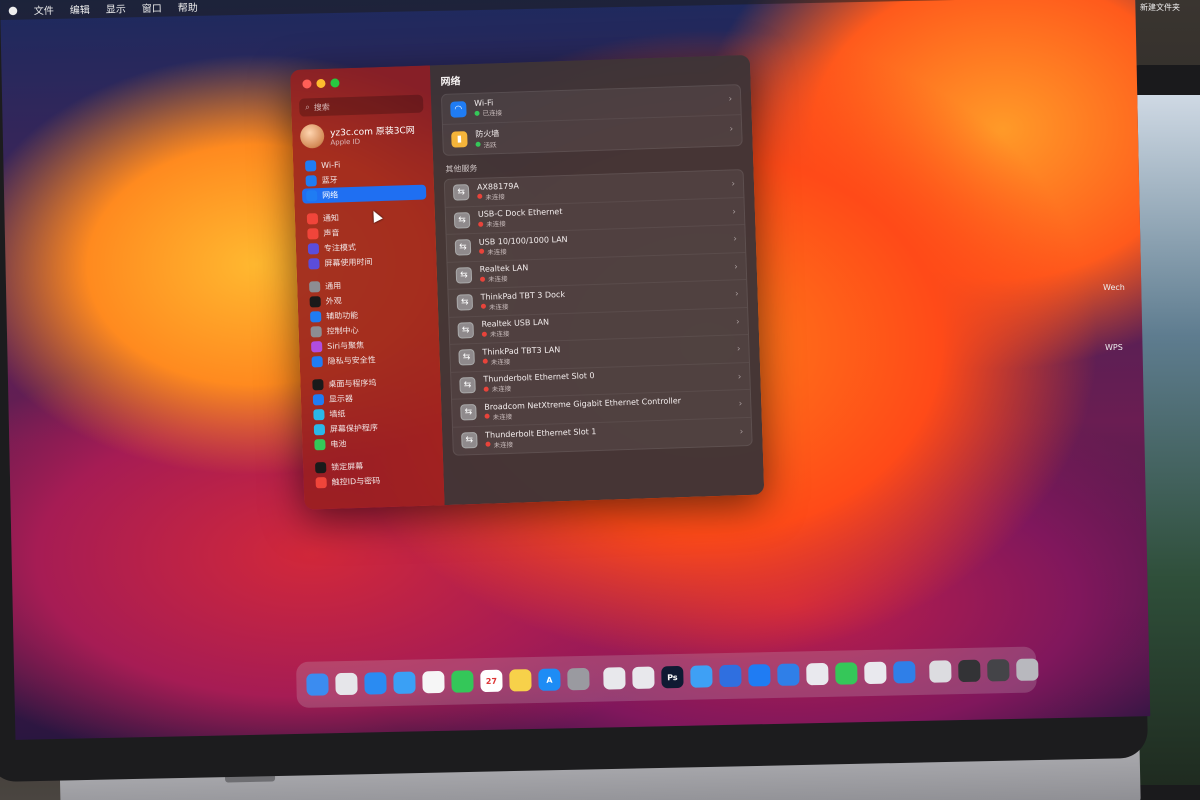  What do you see at coordinates (80, 8) in the screenshot?
I see `menu-item: 编辑` at bounding box center [80, 8].